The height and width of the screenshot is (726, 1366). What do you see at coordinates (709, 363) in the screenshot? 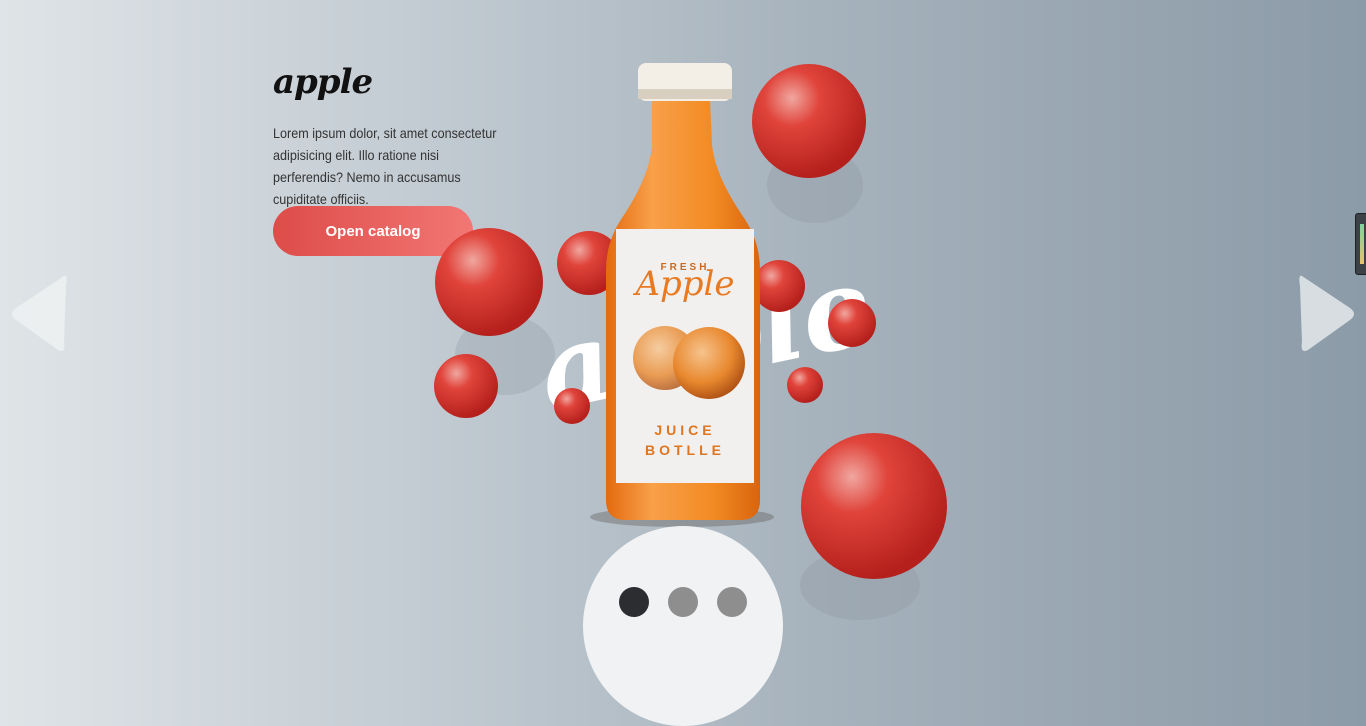
I see `label-apple-icon` at bounding box center [709, 363].